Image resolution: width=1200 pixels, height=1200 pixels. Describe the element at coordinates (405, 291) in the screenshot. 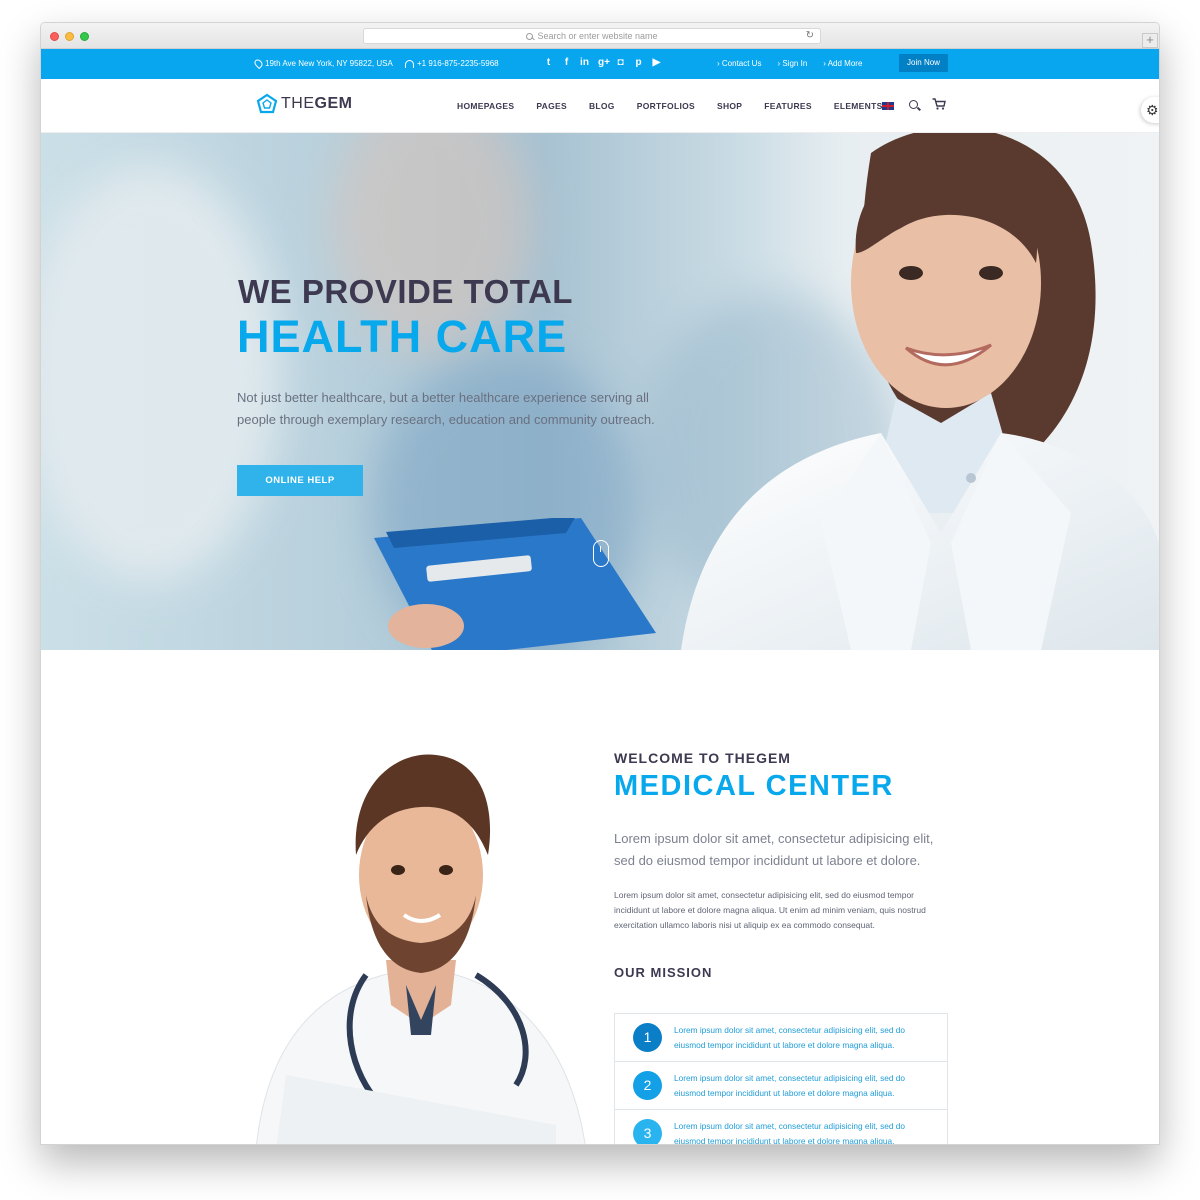

I see `hero-title: WE PROVIDE TOTAL` at that location.